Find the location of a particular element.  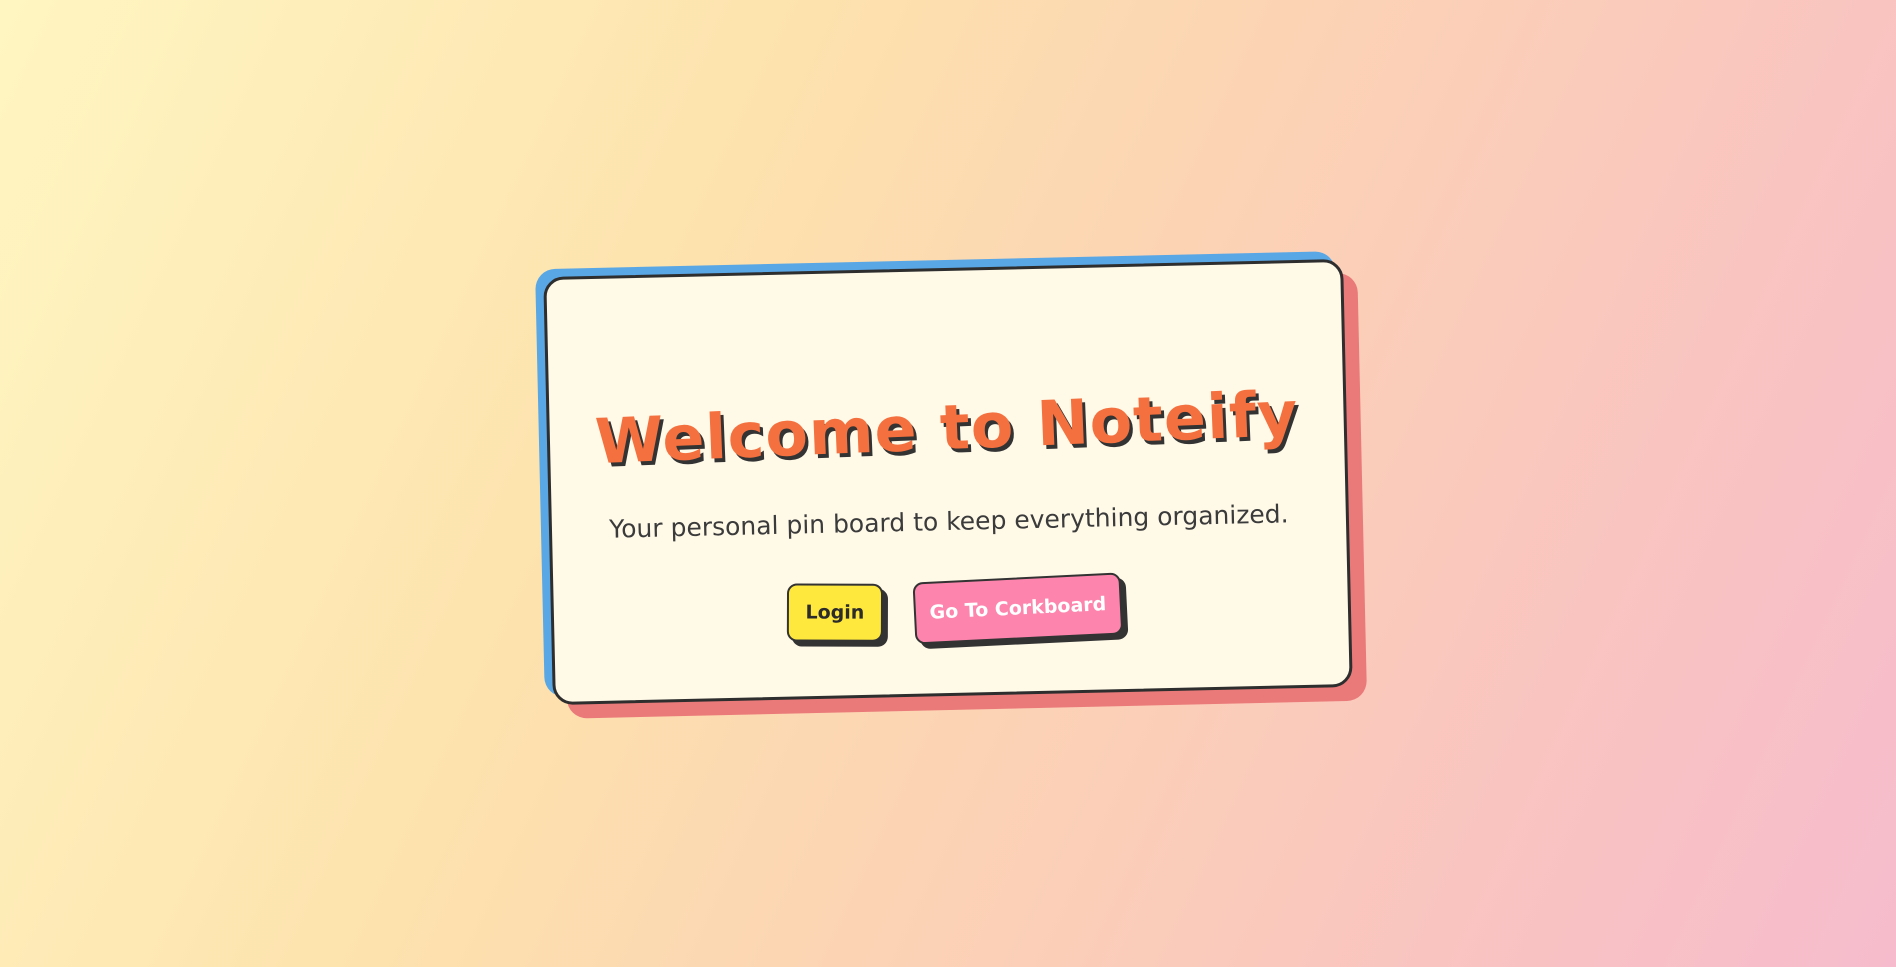

welcome-title: Welcome to Noteify is located at coordinates (946, 427).